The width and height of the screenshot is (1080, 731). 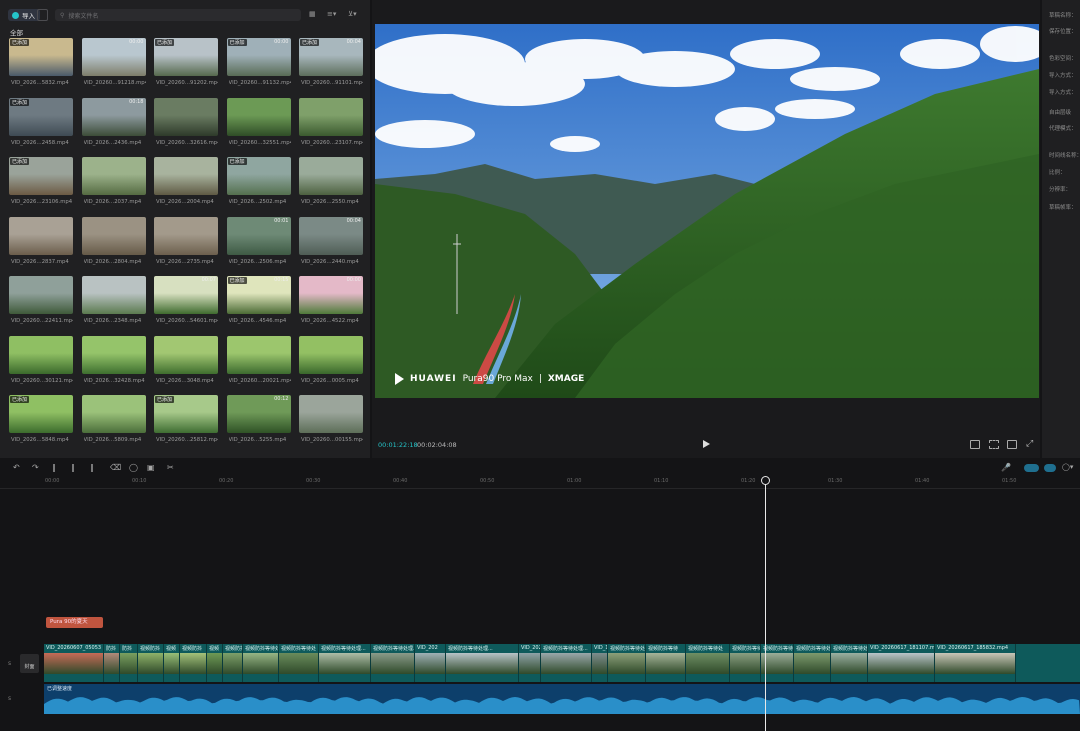 I want to click on media-item: VID_2026…2804.mp4, so click(x=113, y=243).